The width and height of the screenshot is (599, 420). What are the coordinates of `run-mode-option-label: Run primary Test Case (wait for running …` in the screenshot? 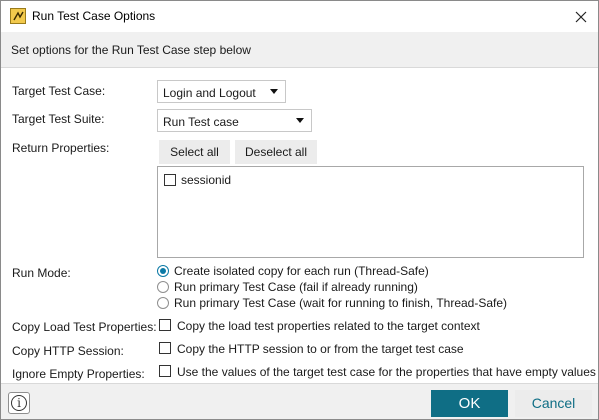 It's located at (341, 303).